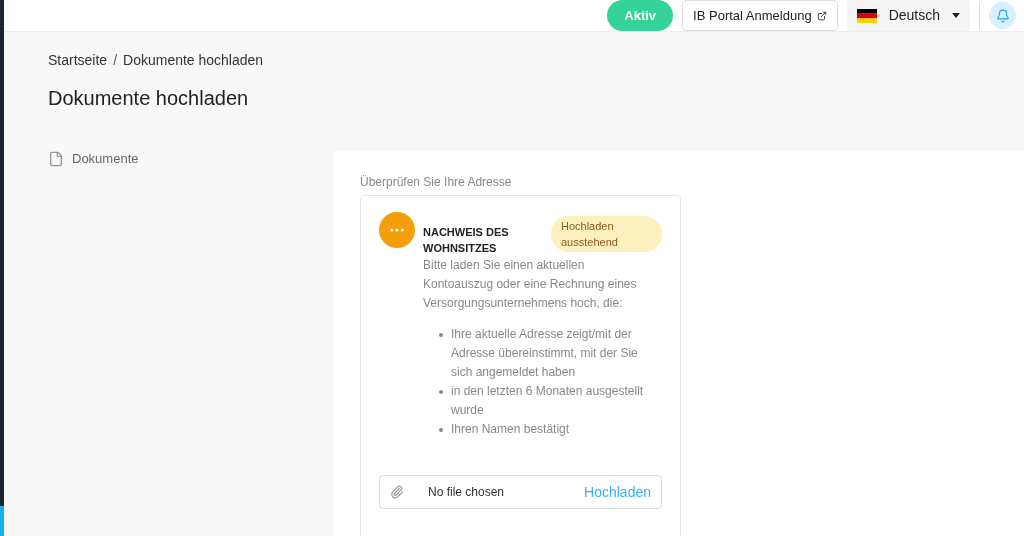 This screenshot has height=536, width=1024. What do you see at coordinates (191, 159) in the screenshot?
I see `sidebar-item: Dokumente` at bounding box center [191, 159].